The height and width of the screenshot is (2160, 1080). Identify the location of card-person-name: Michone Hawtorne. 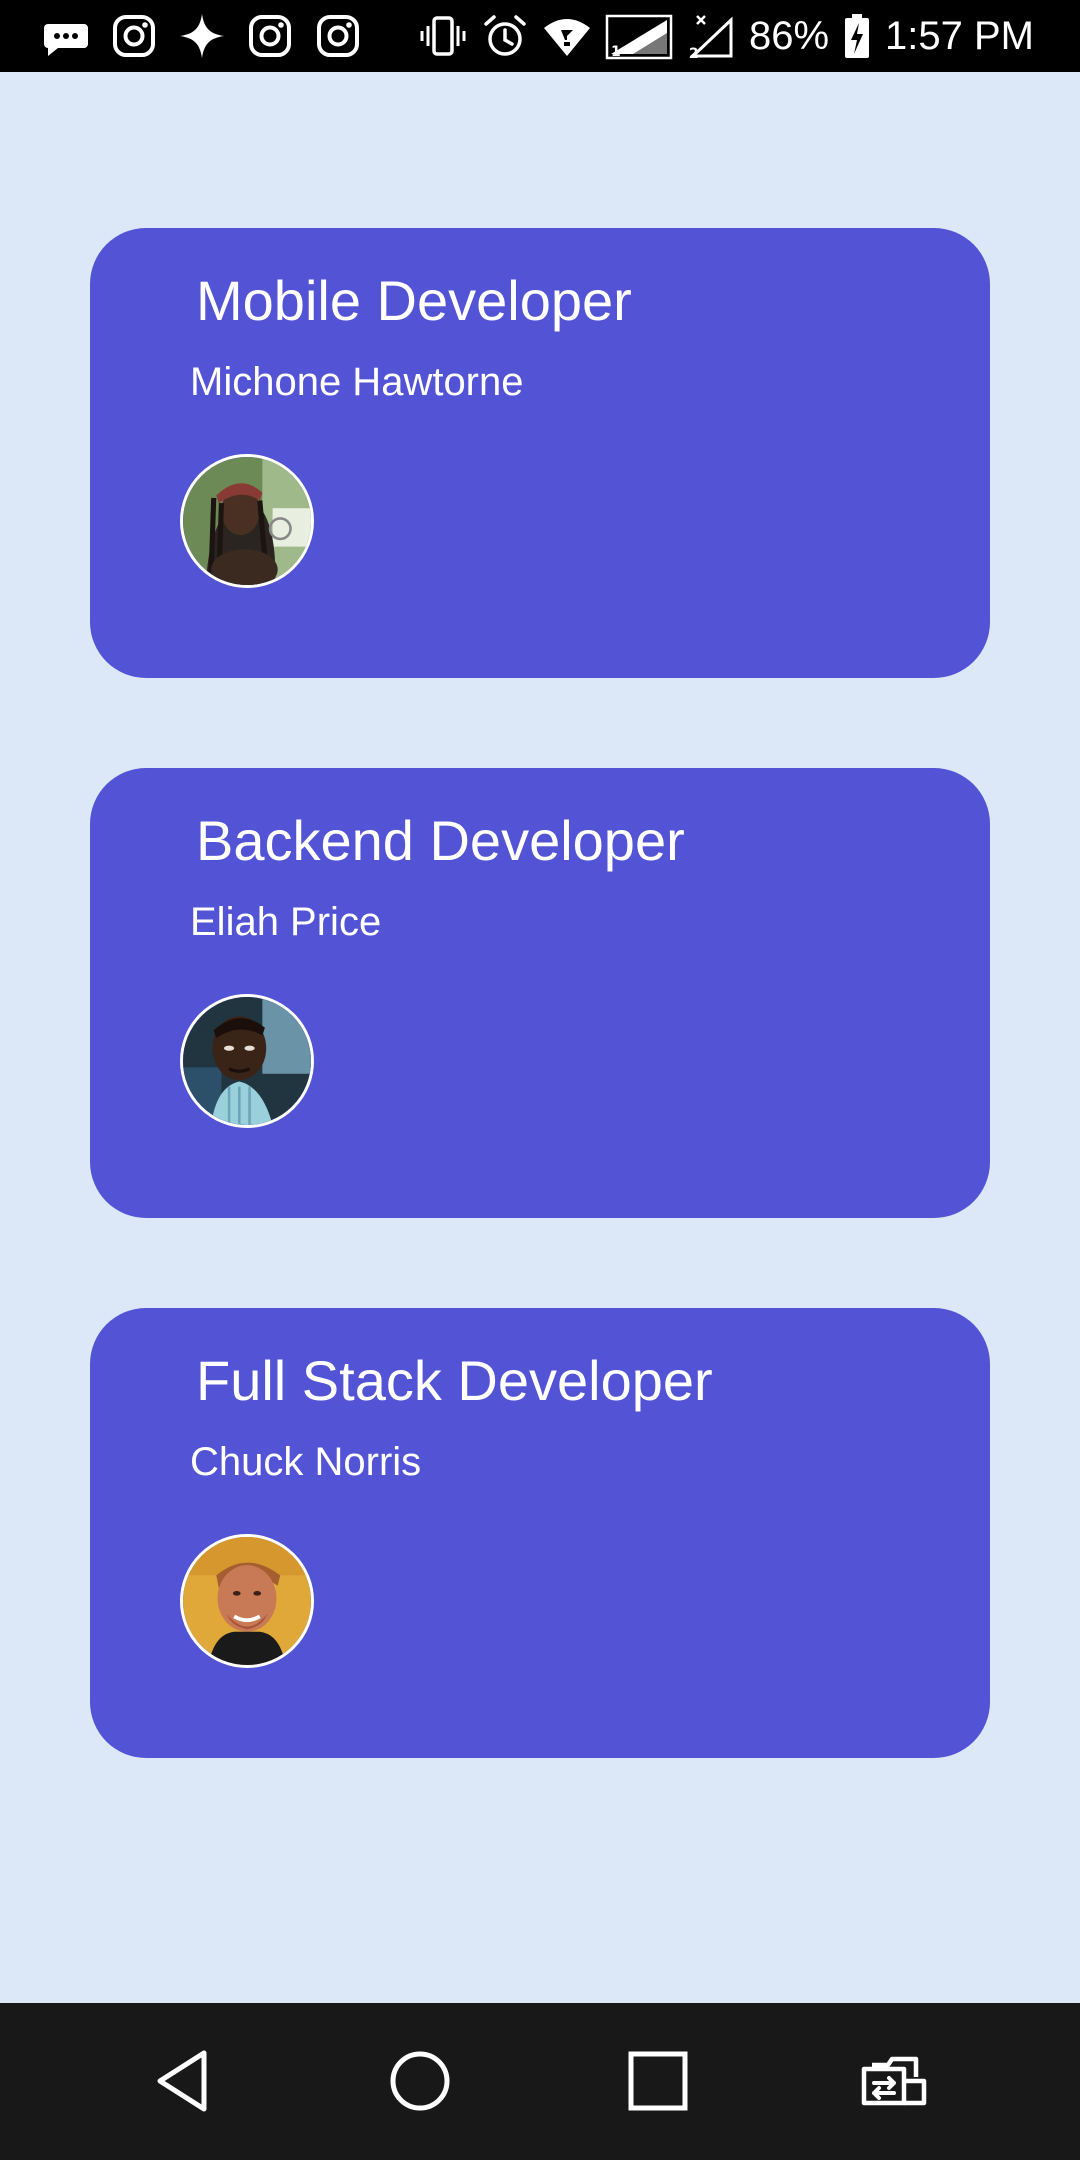
(357, 382).